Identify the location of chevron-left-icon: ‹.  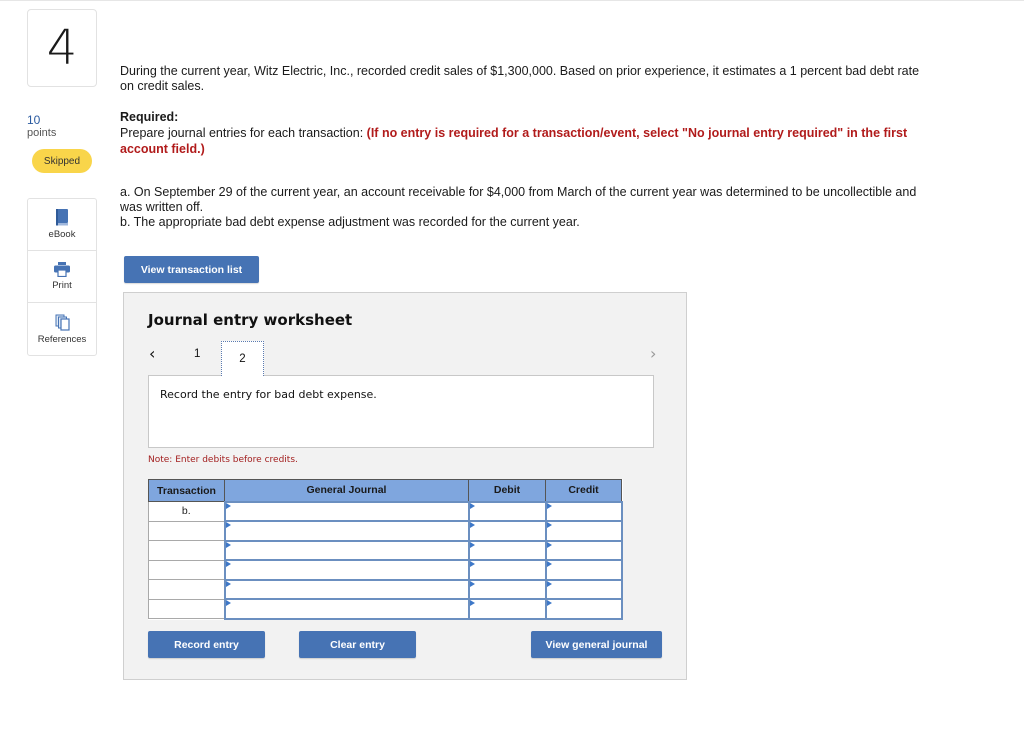
(152, 353).